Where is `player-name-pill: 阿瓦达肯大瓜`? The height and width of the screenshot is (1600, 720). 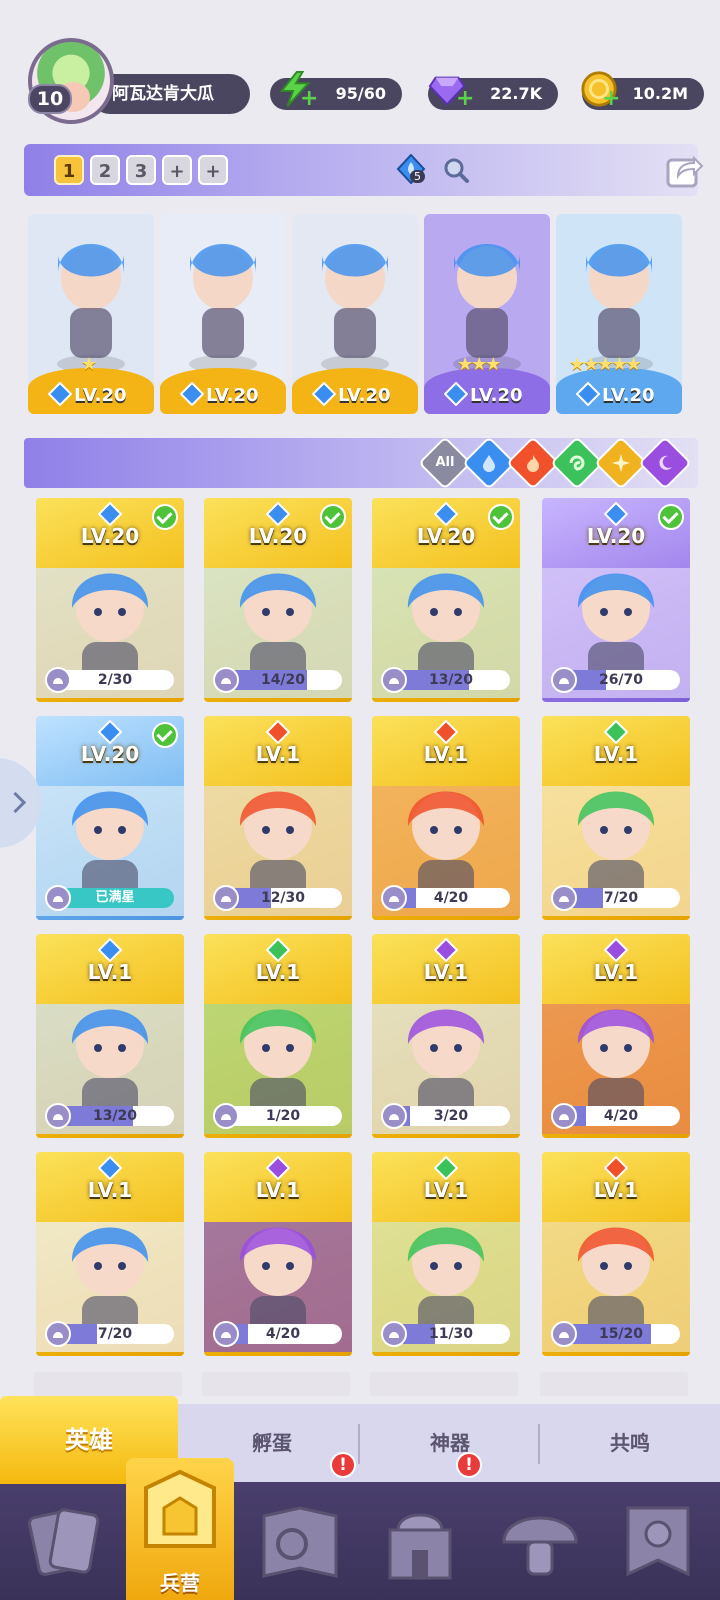
player-name-pill: 阿瓦达肯大瓜 is located at coordinates (170, 94).